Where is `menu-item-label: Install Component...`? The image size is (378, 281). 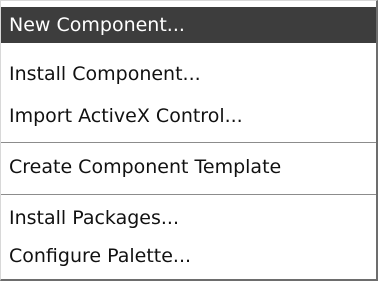
menu-item-label: Install Component... is located at coordinates (105, 74).